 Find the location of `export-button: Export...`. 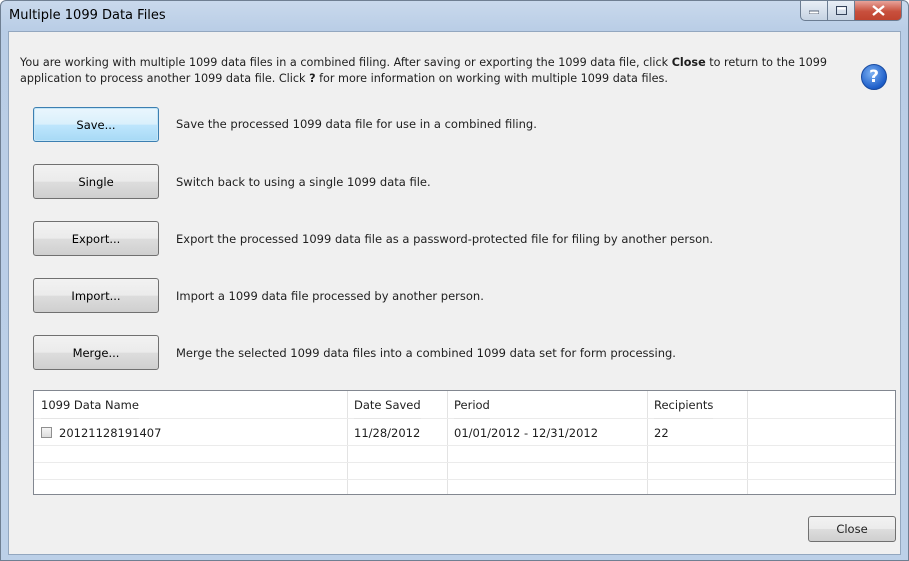

export-button: Export... is located at coordinates (96, 238).